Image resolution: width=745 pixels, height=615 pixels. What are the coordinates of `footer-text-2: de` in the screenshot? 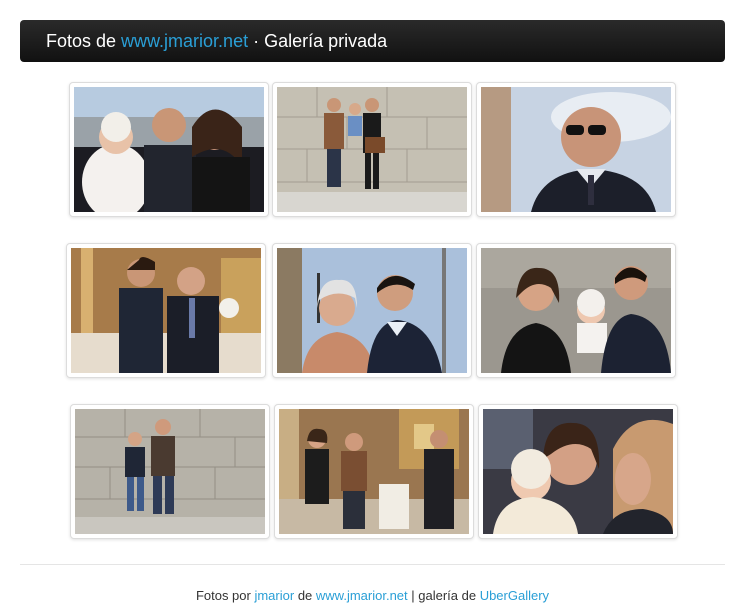 It's located at (305, 595).